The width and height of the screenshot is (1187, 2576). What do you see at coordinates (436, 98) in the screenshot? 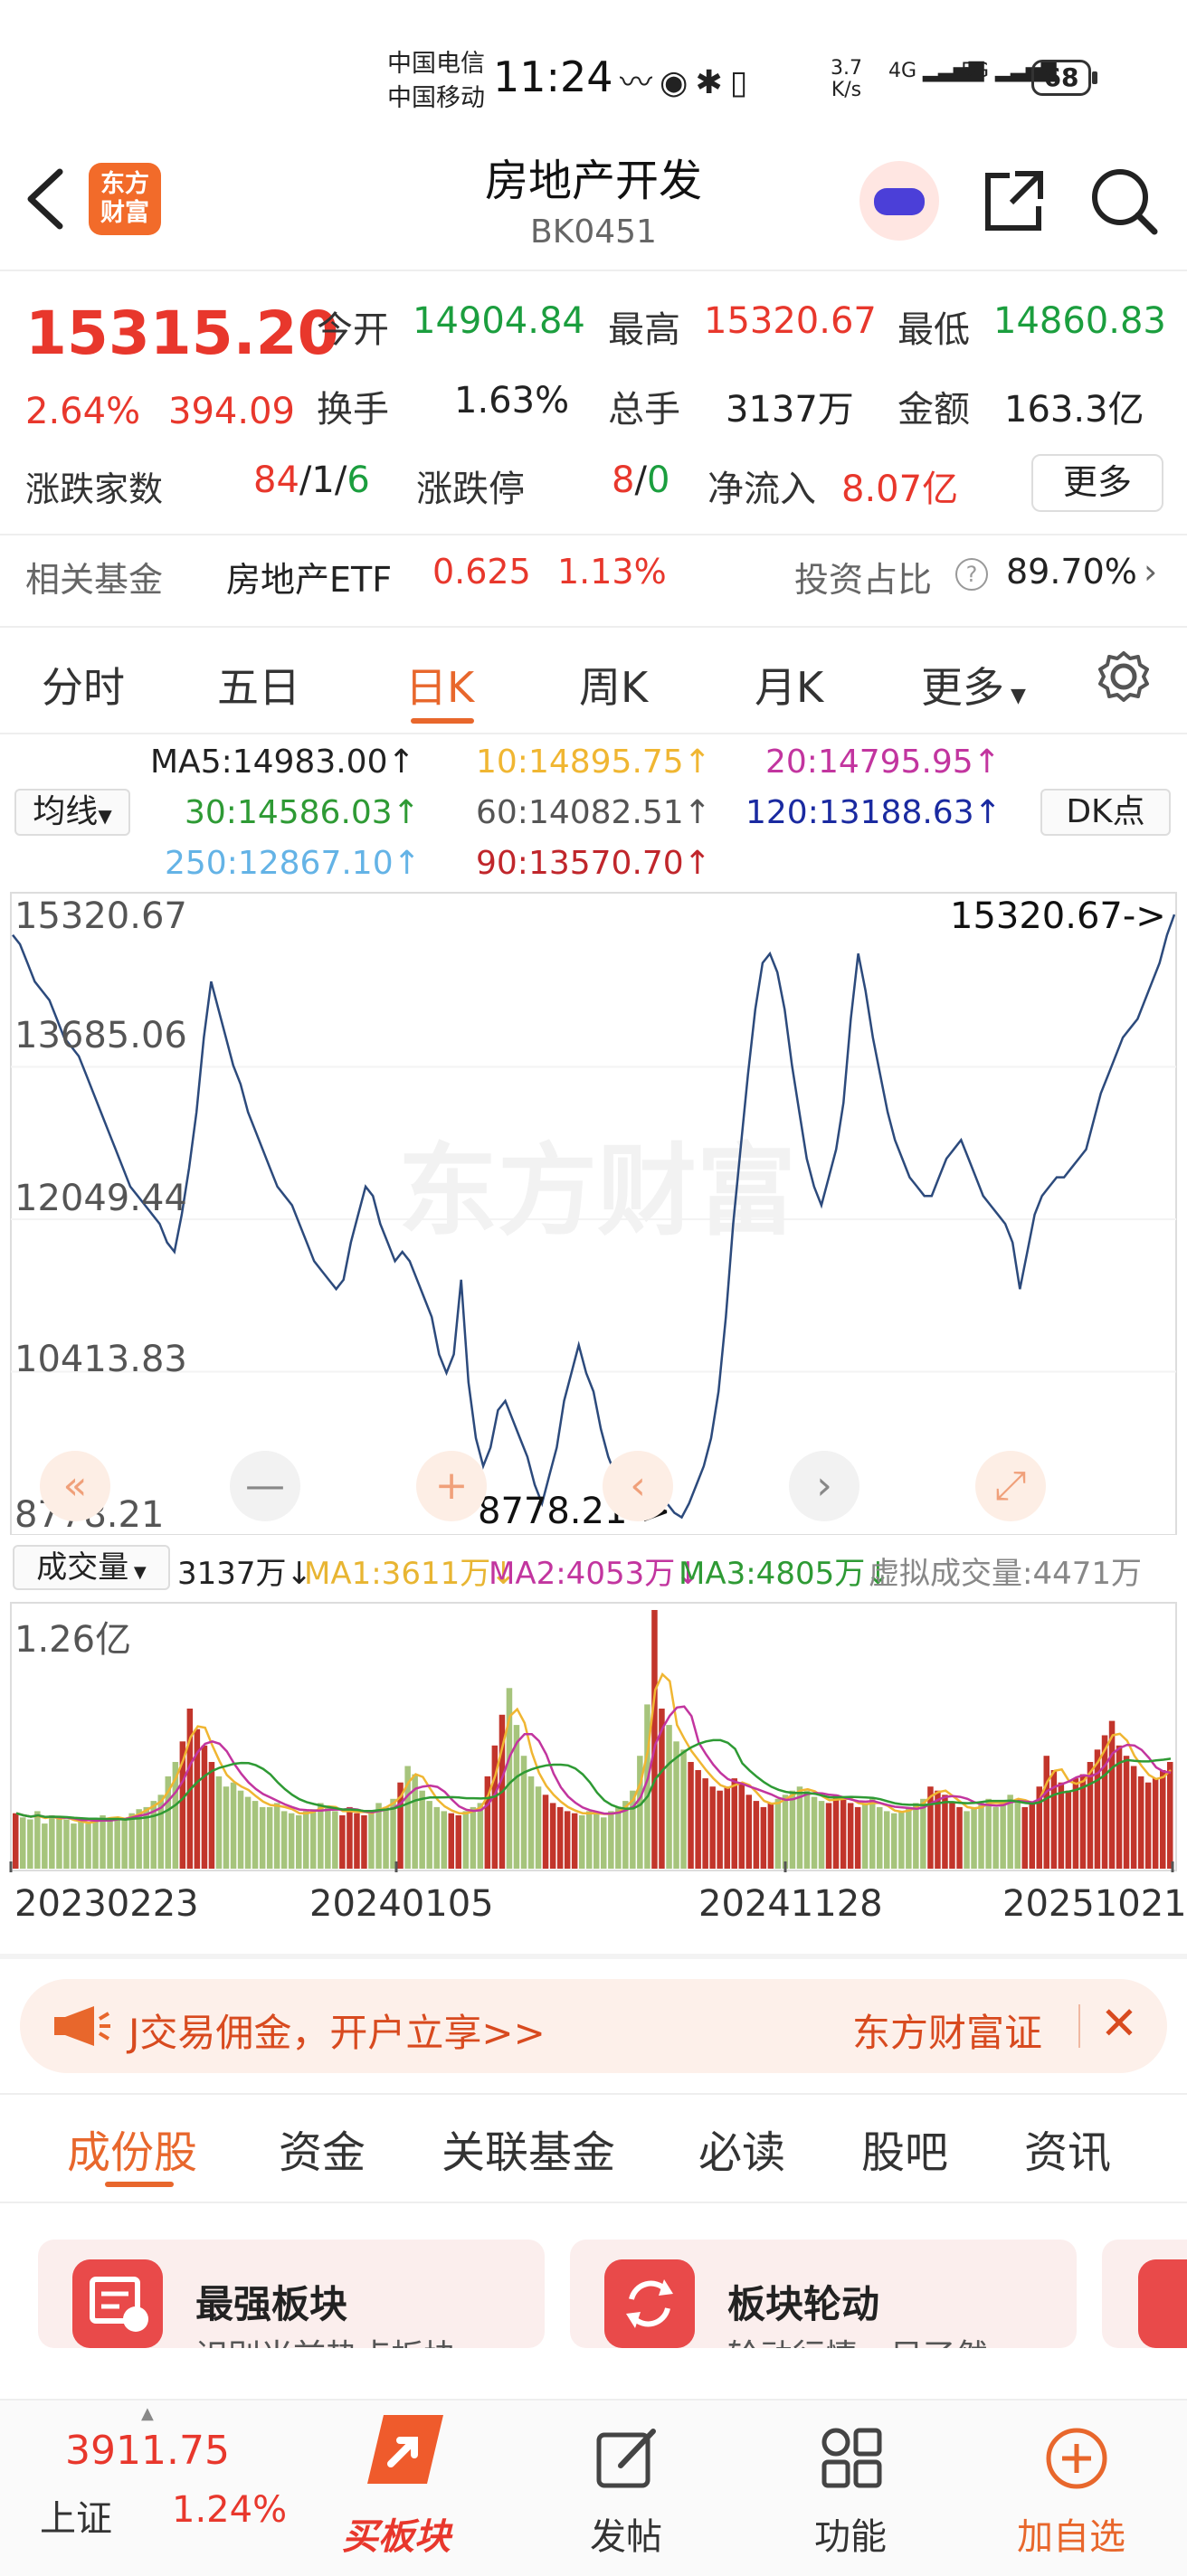
I see `carrier-2: 中国移动` at bounding box center [436, 98].